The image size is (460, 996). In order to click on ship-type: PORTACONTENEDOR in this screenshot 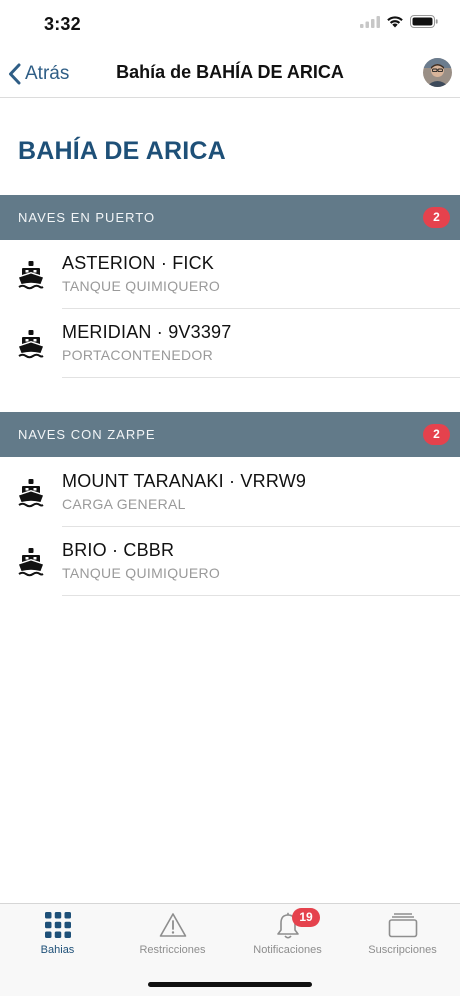, I will do `click(137, 355)`.